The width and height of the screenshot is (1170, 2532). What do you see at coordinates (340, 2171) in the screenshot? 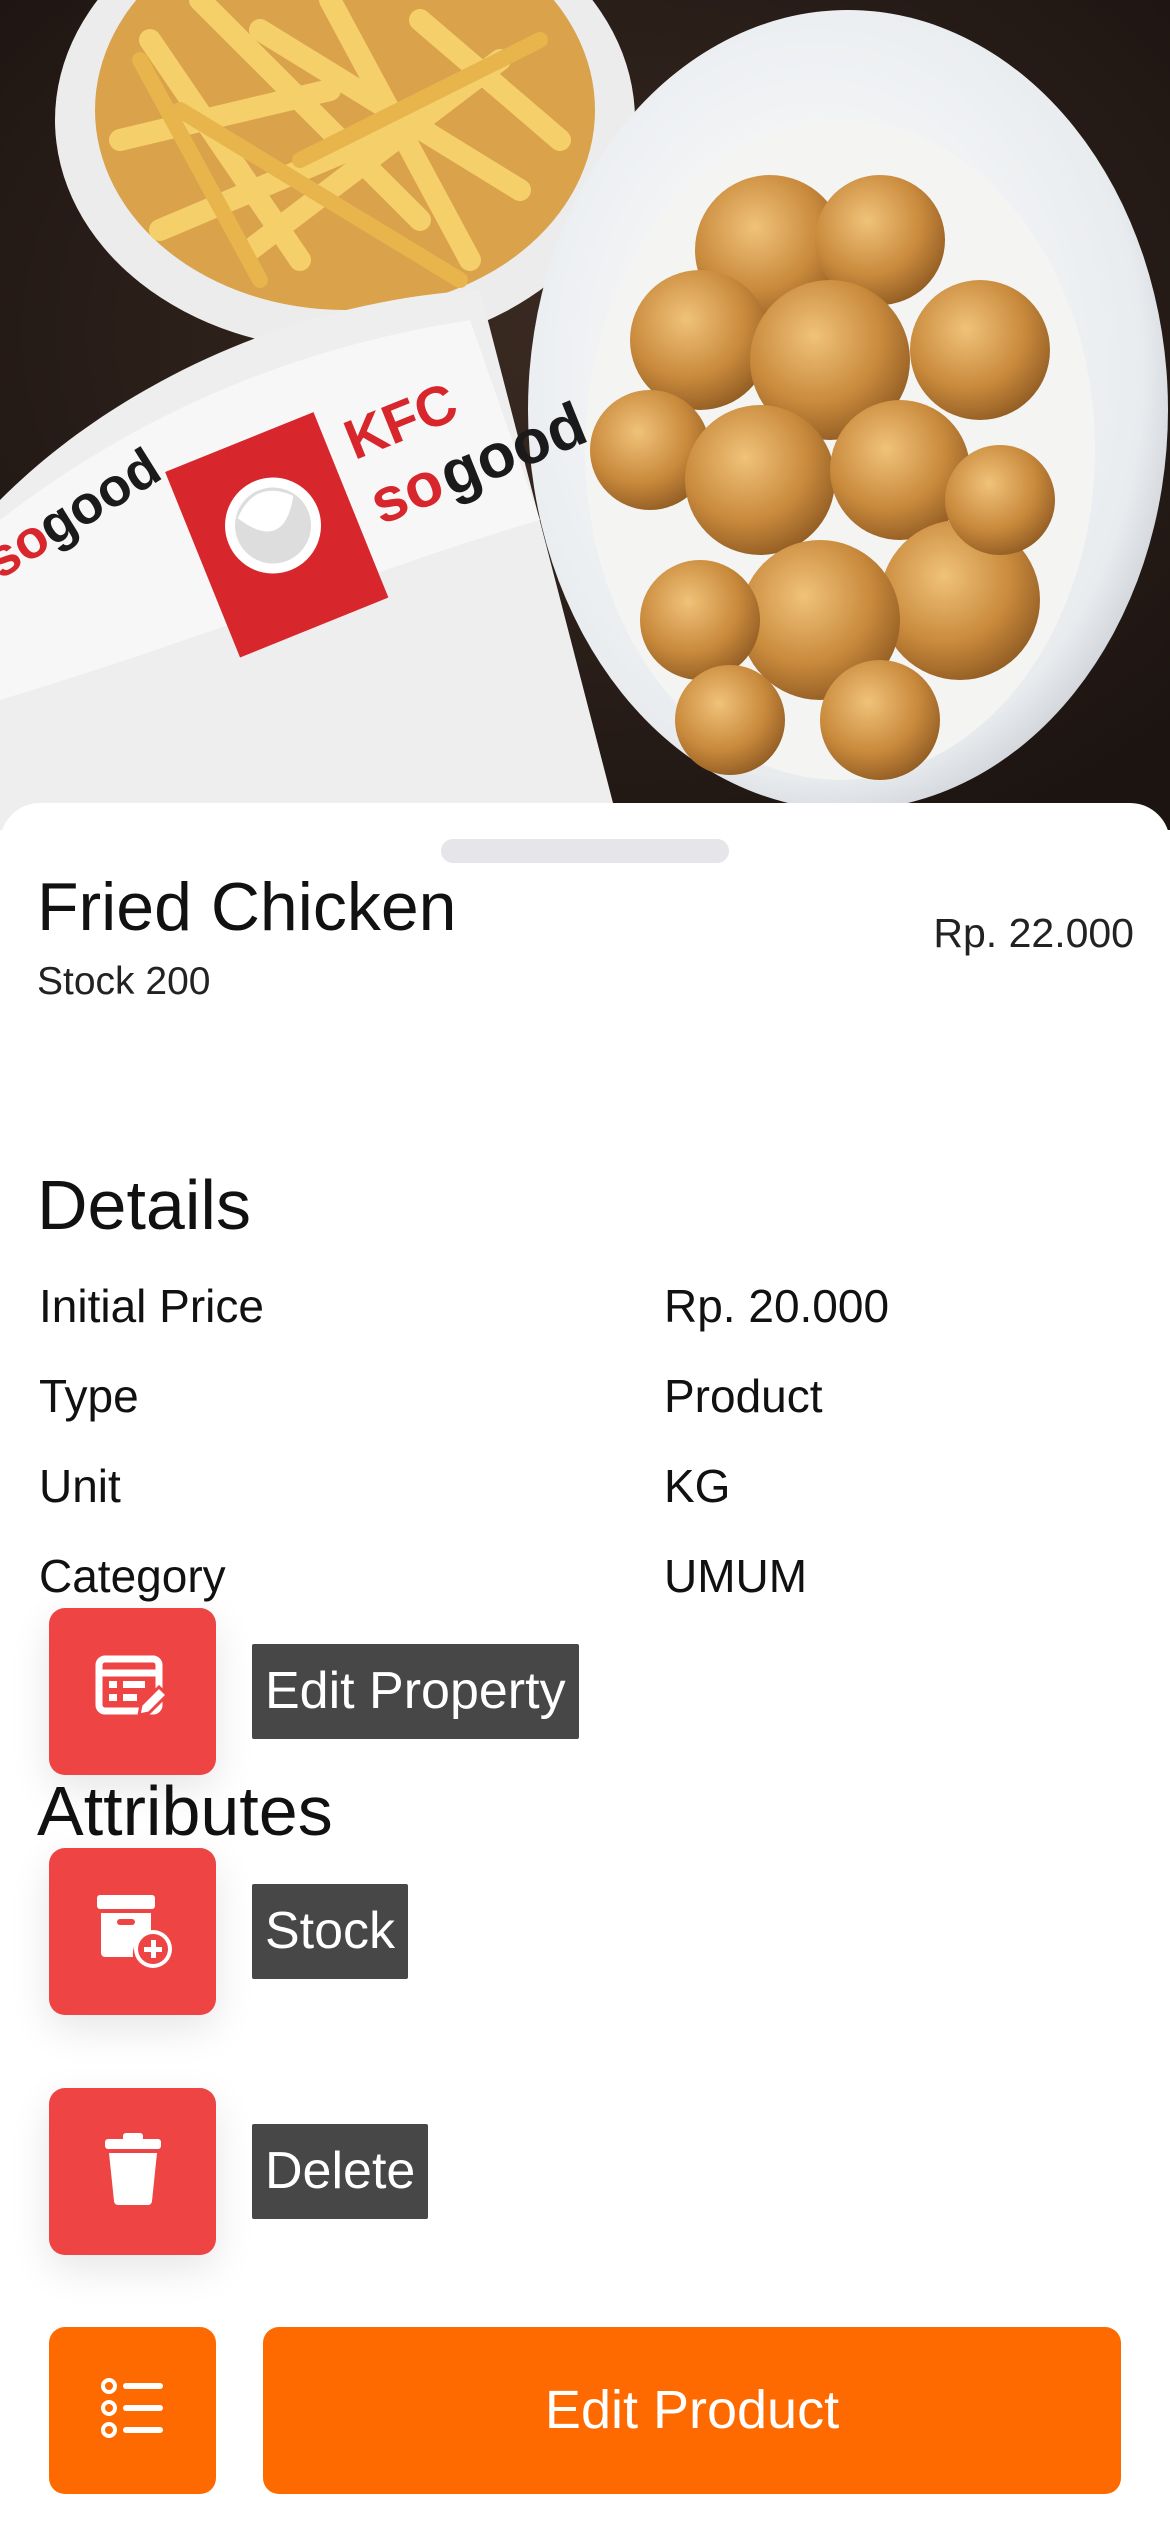
I see `delete-label: Delete` at bounding box center [340, 2171].